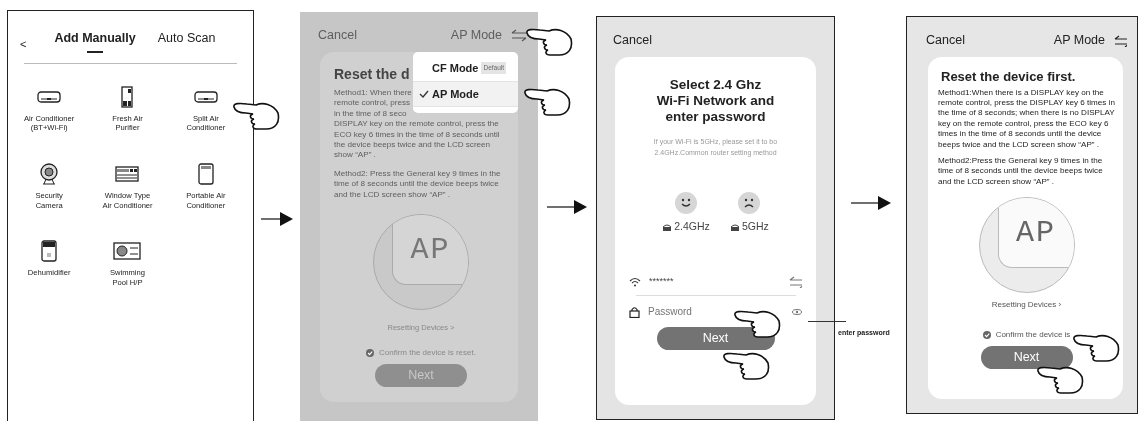 The image size is (1139, 421). What do you see at coordinates (424, 93) in the screenshot?
I see `check-icon` at bounding box center [424, 93].